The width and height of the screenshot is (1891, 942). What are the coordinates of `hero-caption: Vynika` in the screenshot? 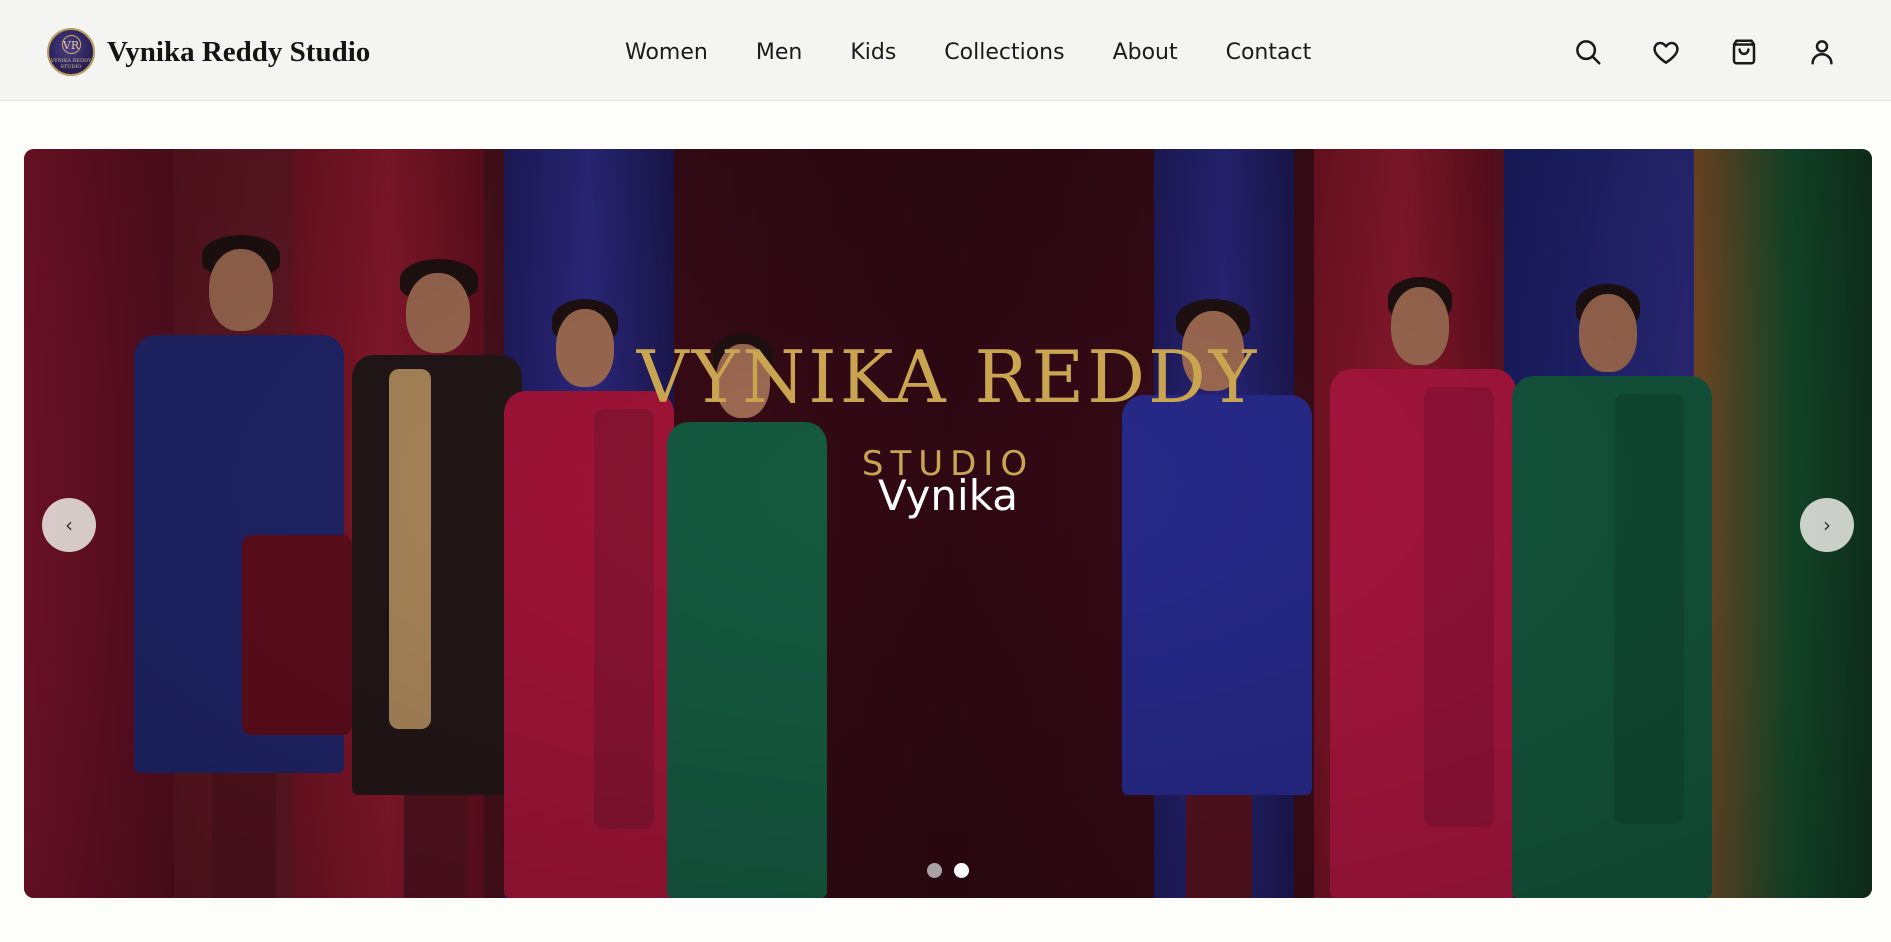 It's located at (948, 495).